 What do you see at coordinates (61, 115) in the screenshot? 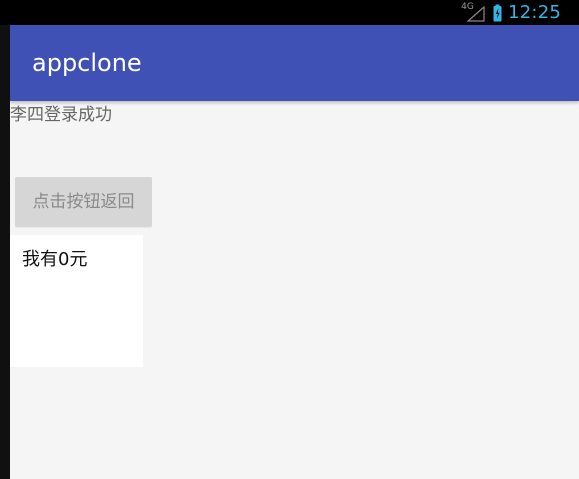
I see `login-success-message: 李四登录成功` at bounding box center [61, 115].